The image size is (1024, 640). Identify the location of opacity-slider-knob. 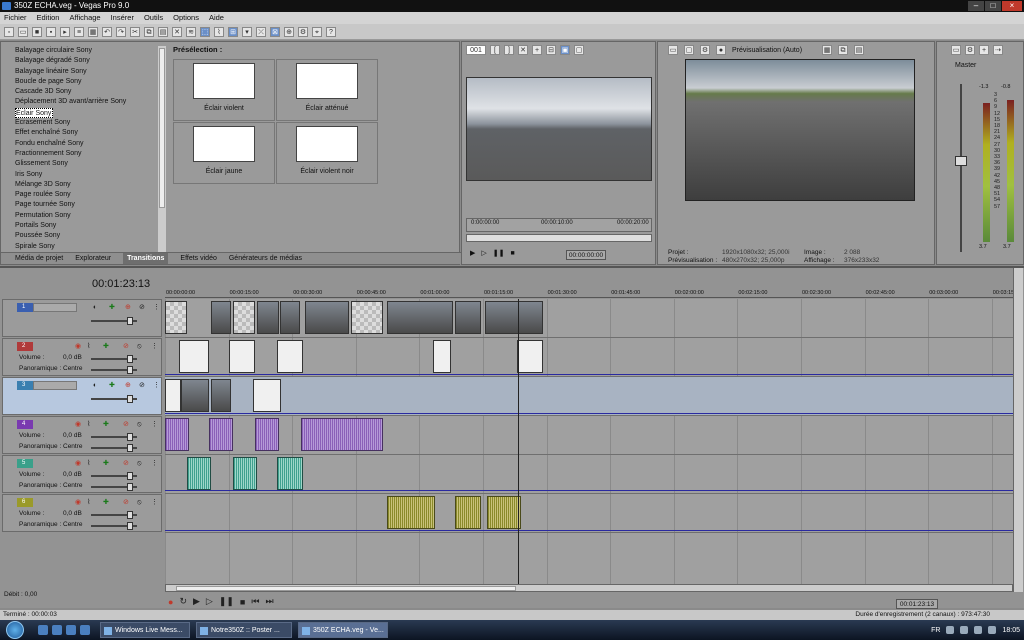
(130, 321).